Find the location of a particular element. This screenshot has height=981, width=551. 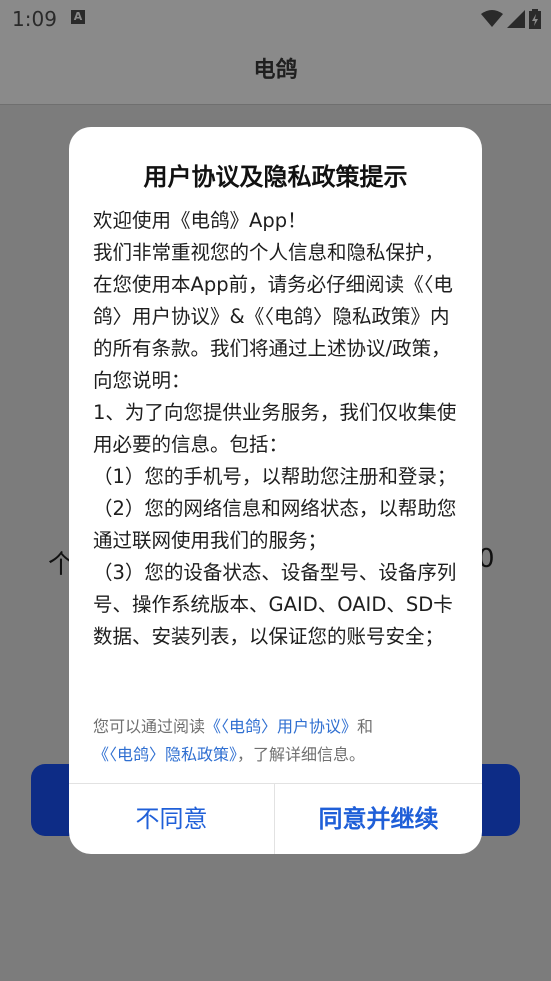

agreement-paragraph: （2）您的网络信息和网络状态，以帮助您通过联网使用我们的服务； is located at coordinates (275, 524).